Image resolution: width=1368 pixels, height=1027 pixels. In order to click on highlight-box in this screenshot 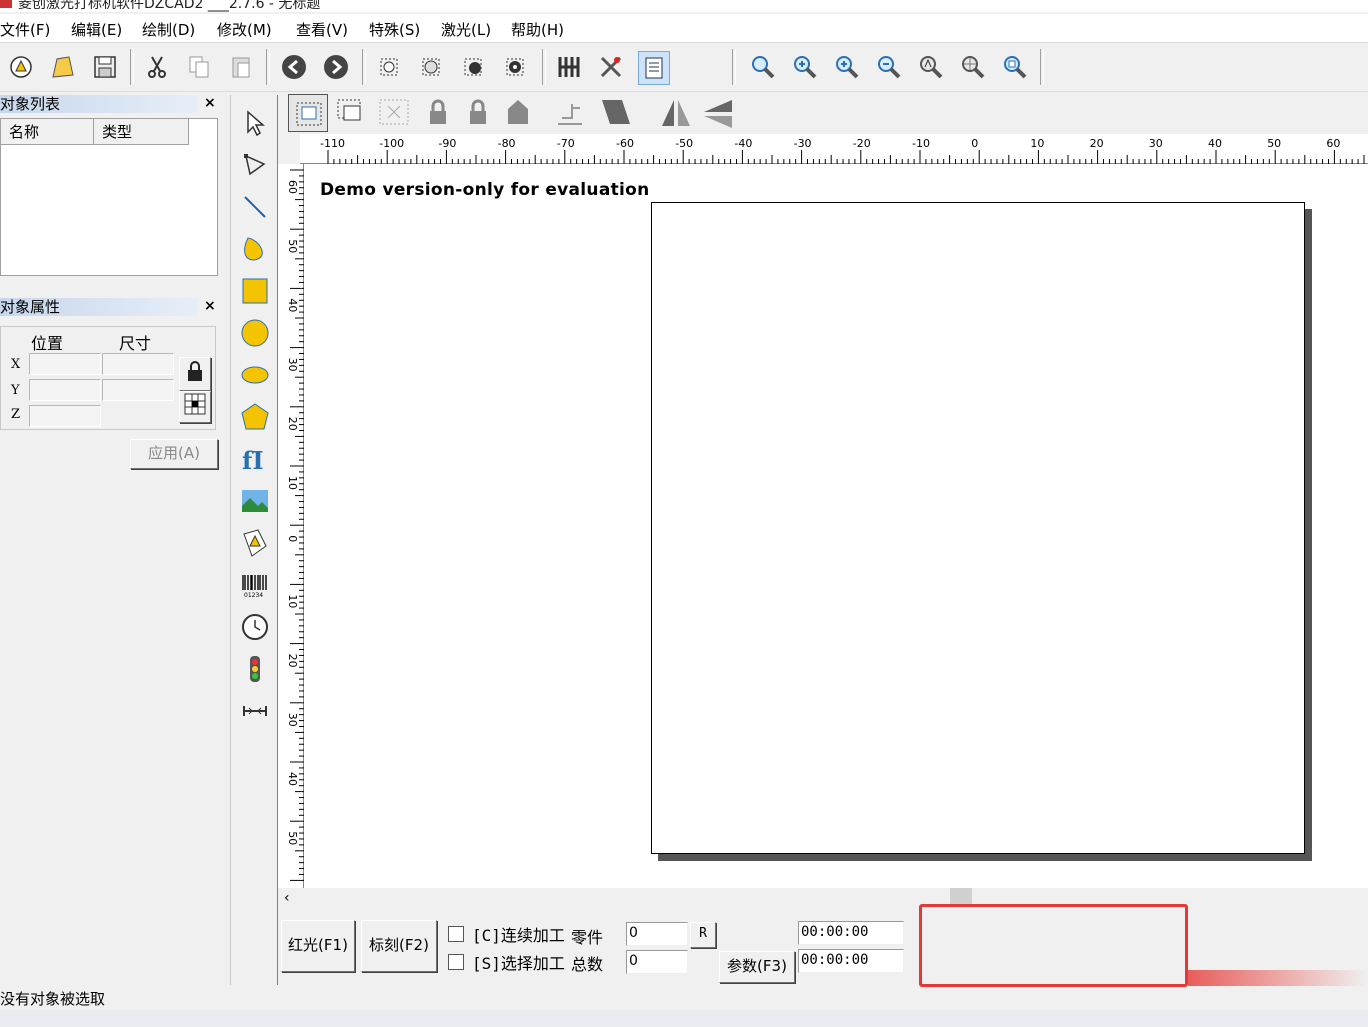, I will do `click(1053, 945)`.